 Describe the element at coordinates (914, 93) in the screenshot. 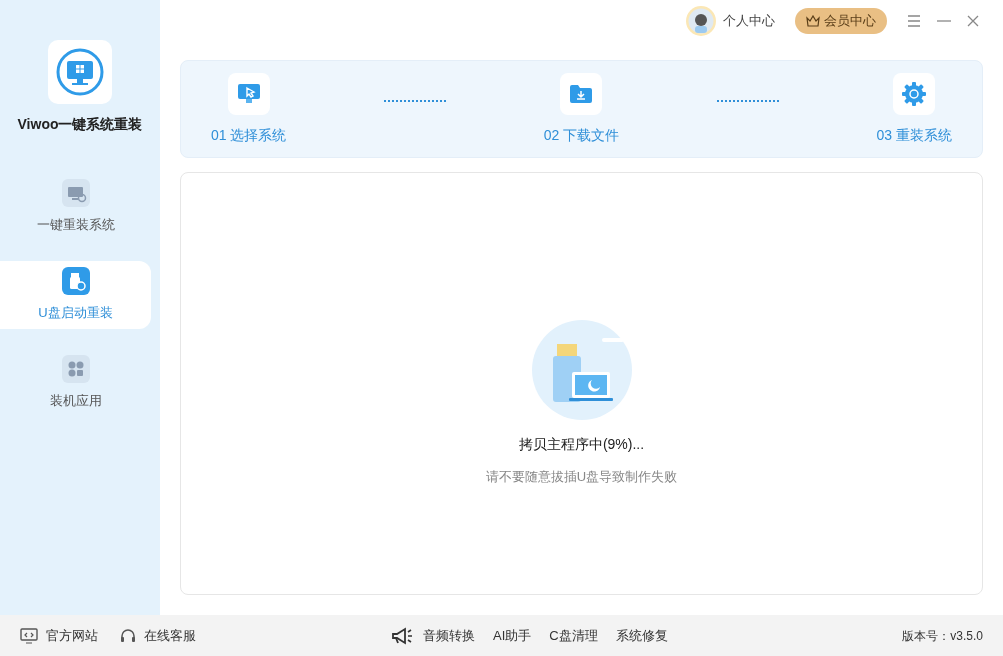

I see `gear-icon` at that location.